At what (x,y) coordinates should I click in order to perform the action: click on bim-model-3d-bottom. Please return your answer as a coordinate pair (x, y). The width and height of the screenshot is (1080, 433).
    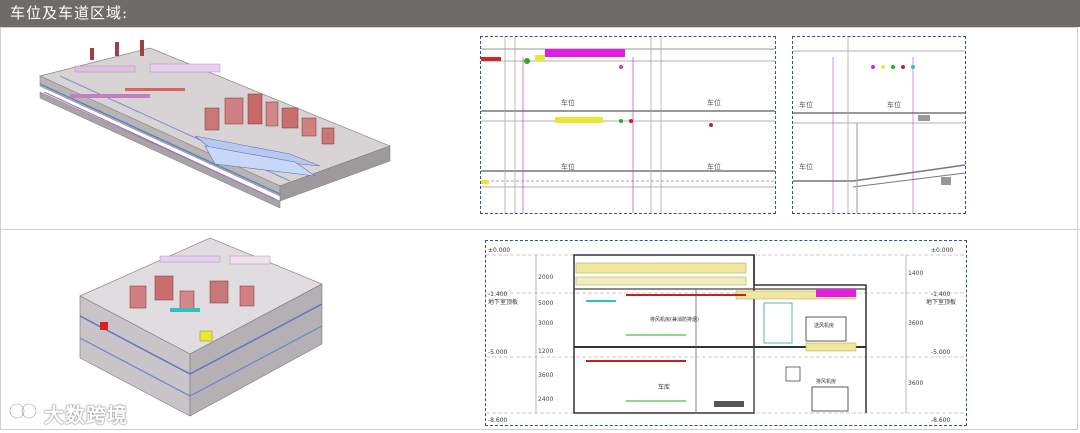
    Looking at the image, I should click on (195, 328).